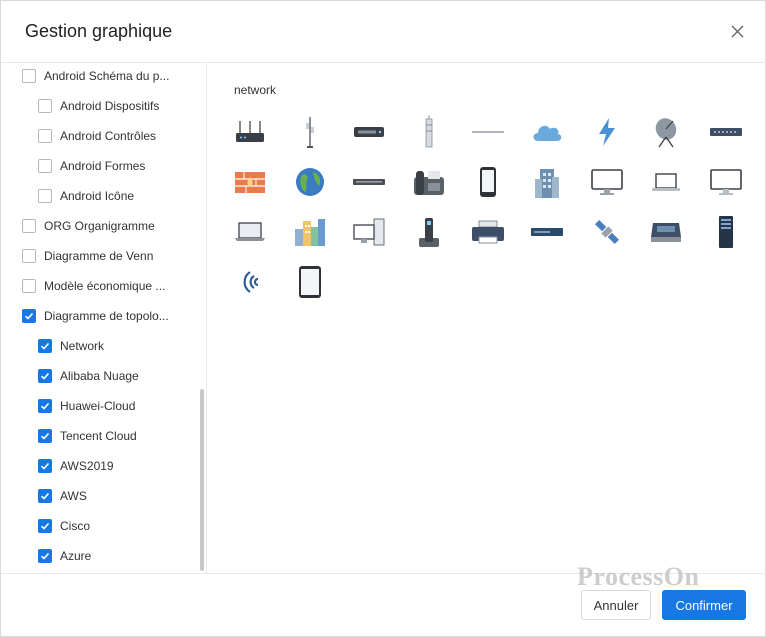 This screenshot has width=766, height=637. I want to click on tree-item-huawei: Huawei-Cloud, so click(86, 406).